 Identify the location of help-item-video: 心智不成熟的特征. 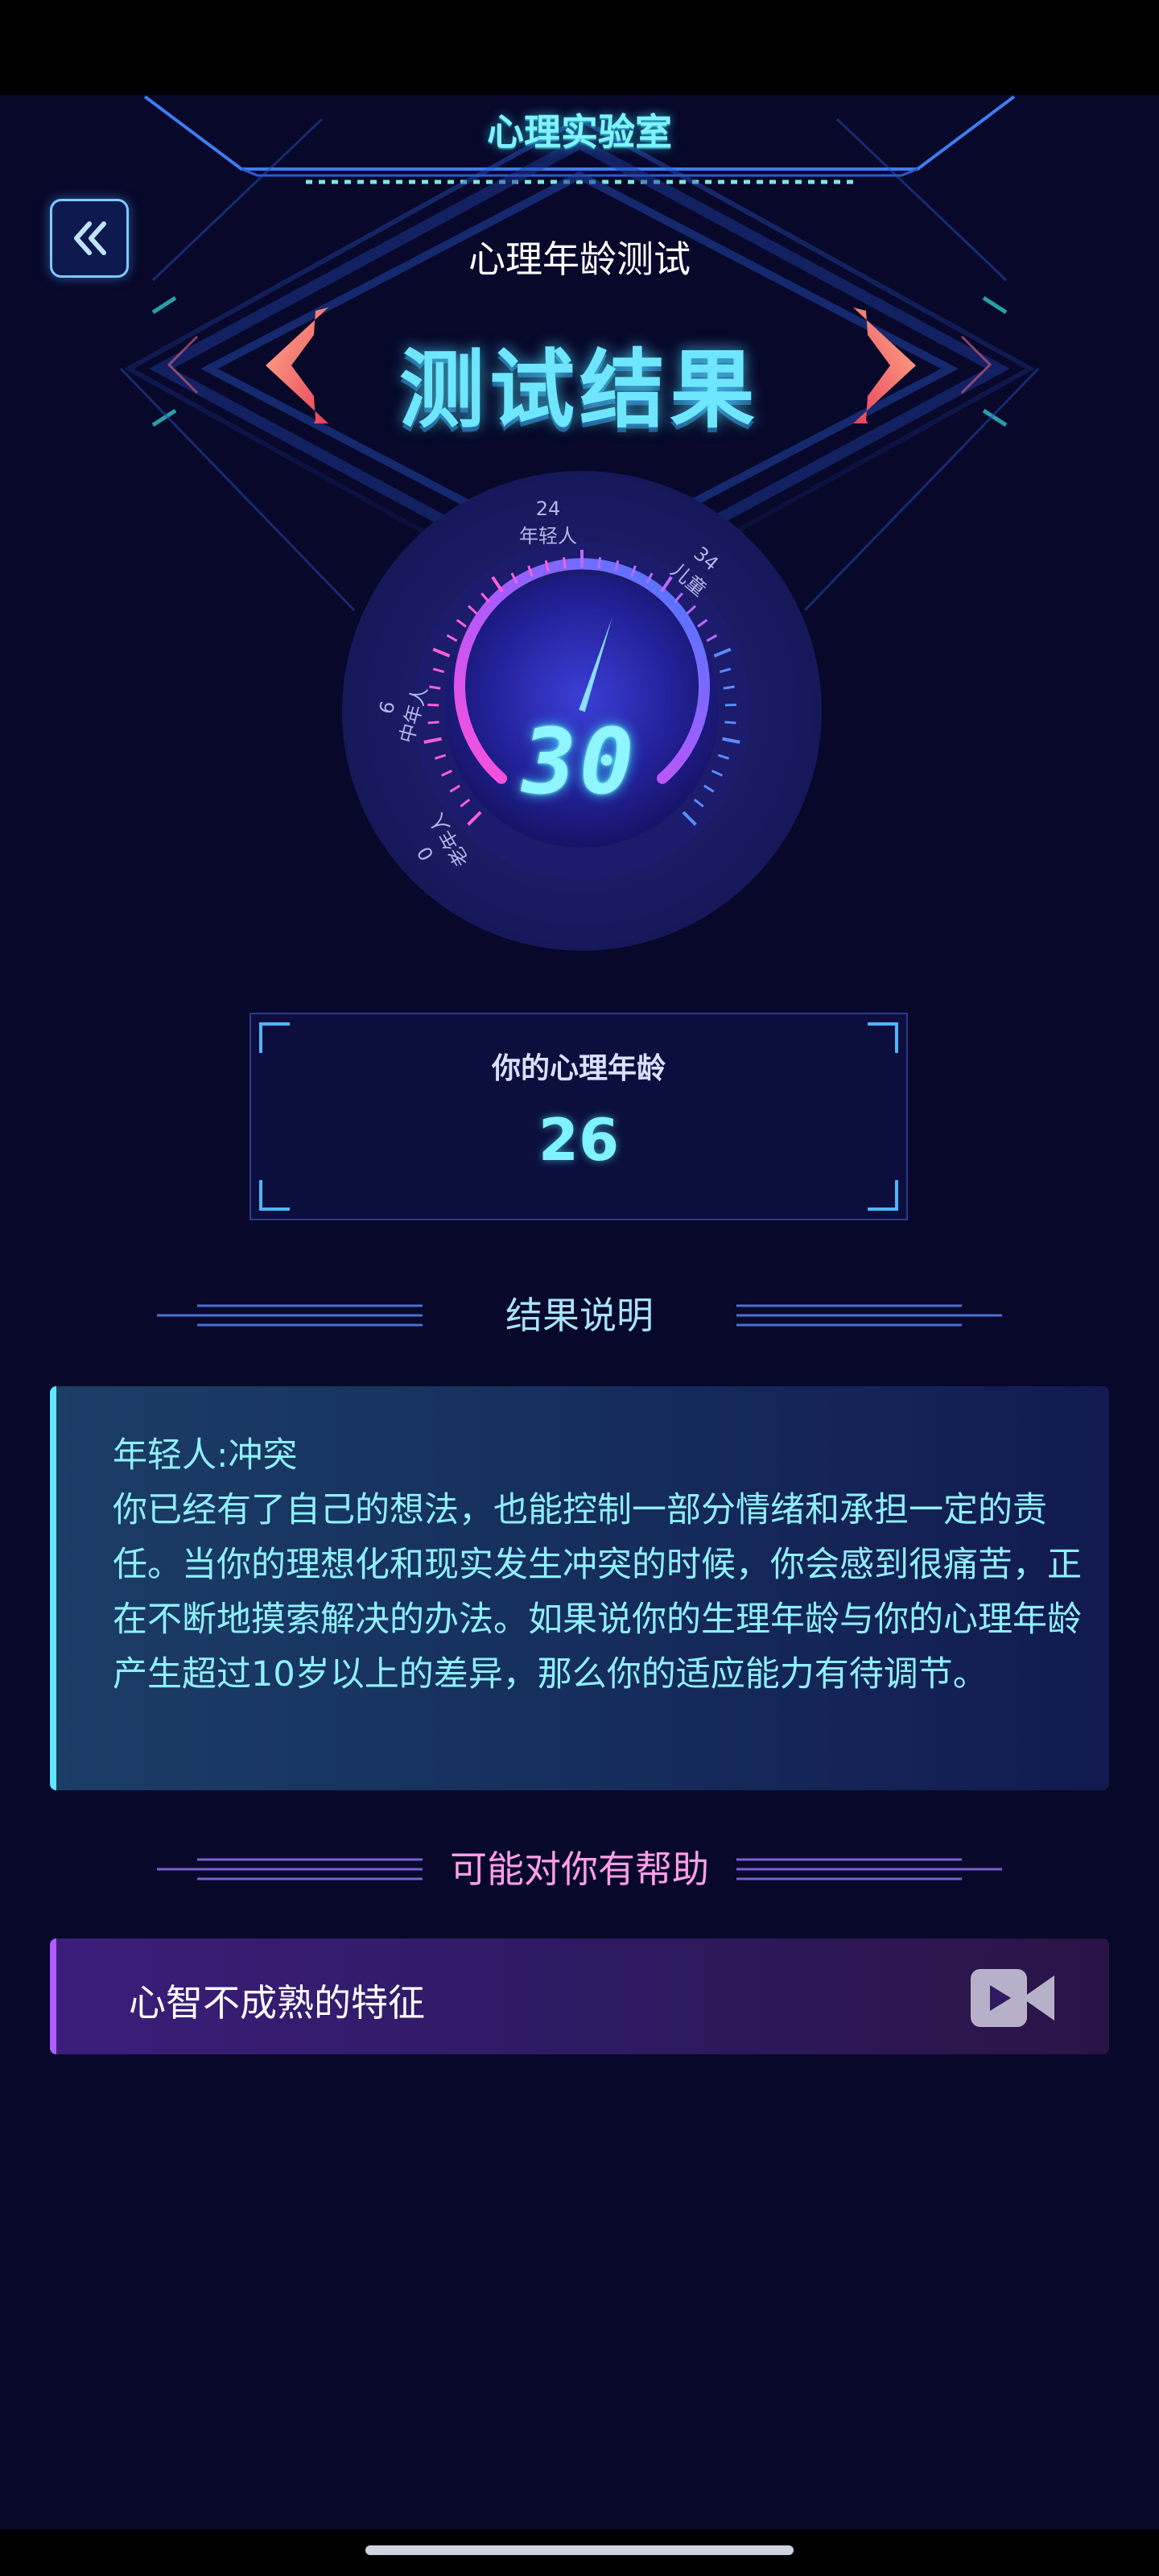
(579, 1996).